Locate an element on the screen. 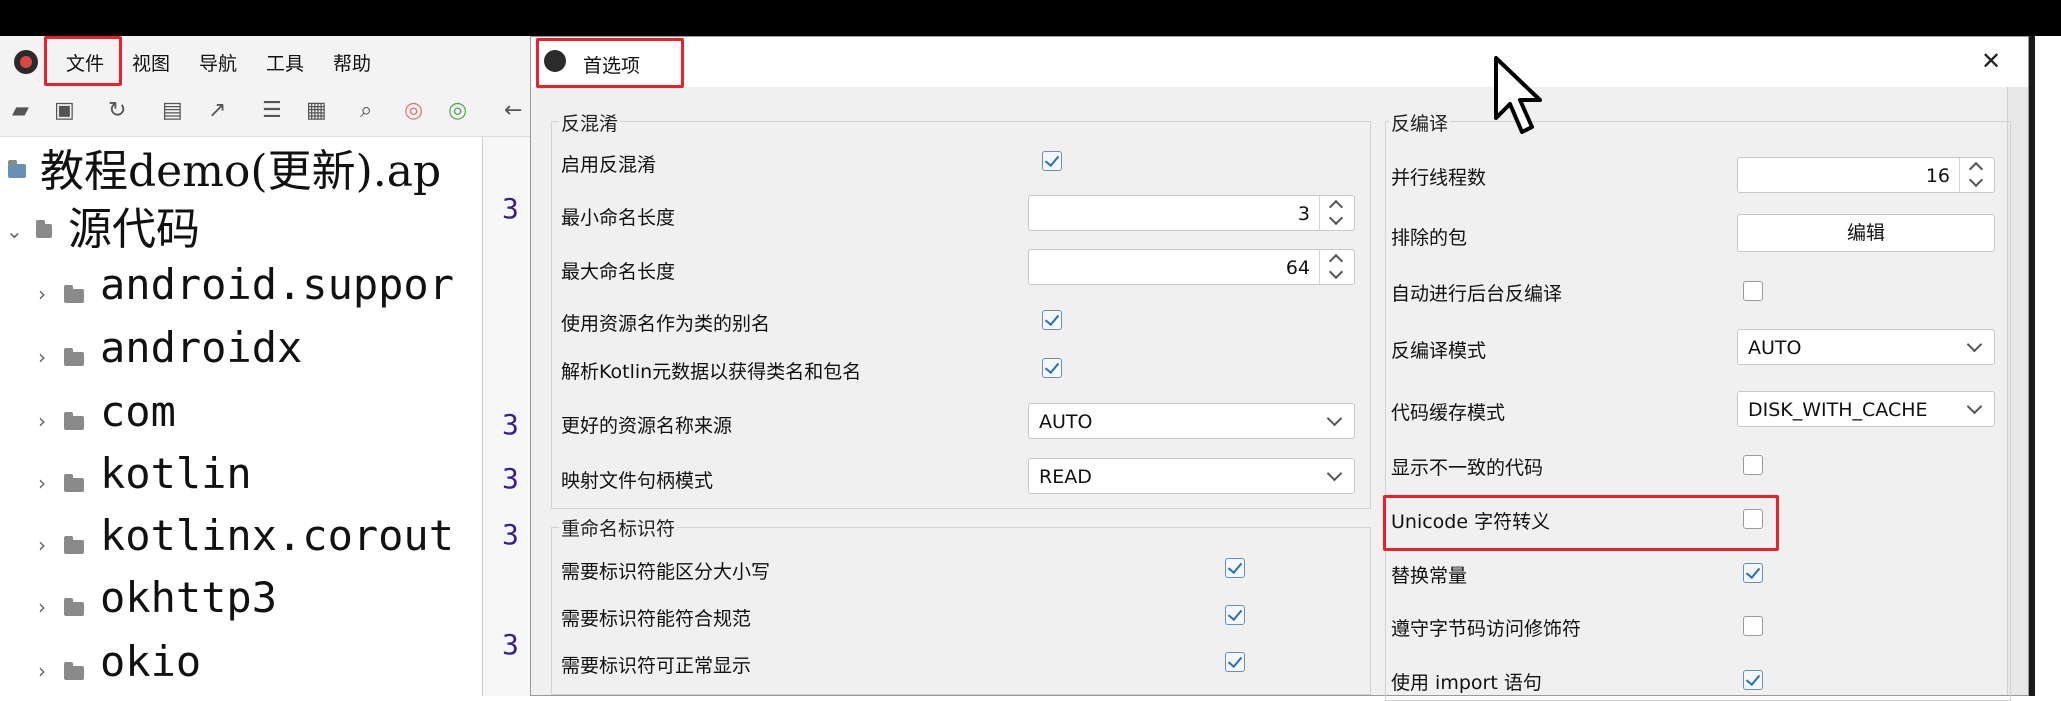  reload-icon: ↻ is located at coordinates (117, 110).